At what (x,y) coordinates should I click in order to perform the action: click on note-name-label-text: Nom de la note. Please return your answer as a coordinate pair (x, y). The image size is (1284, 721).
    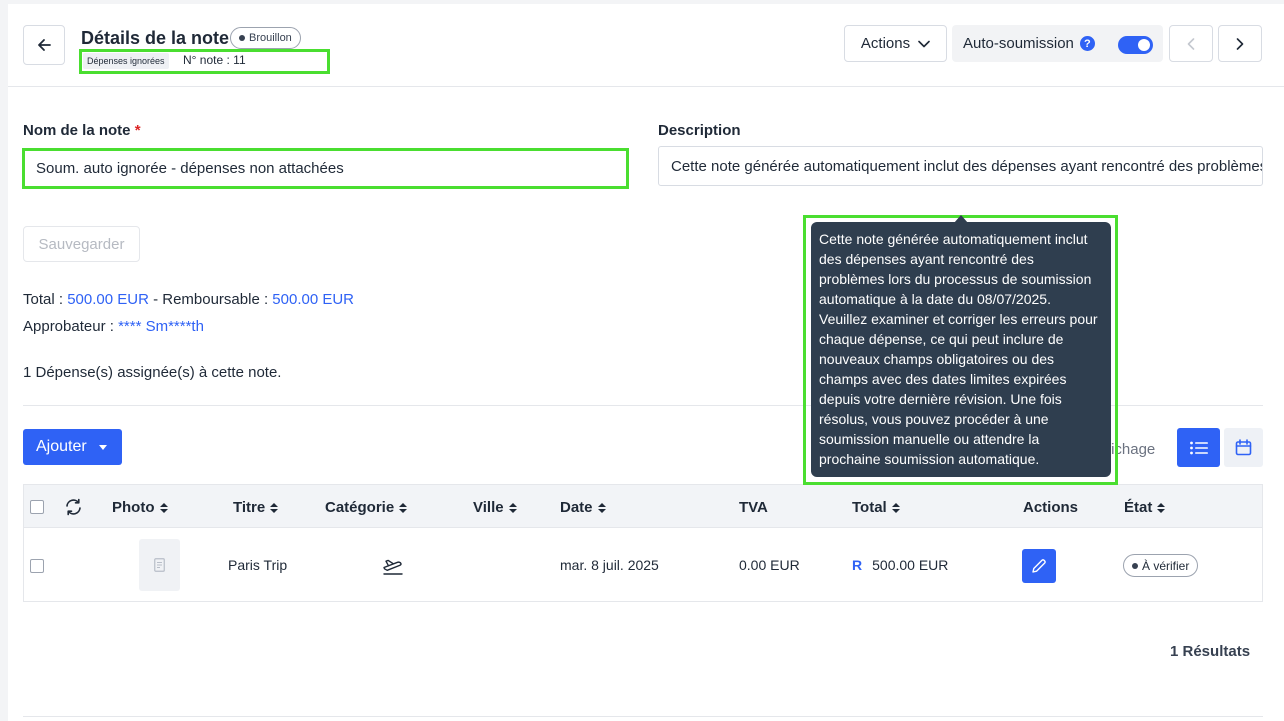
    Looking at the image, I should click on (77, 130).